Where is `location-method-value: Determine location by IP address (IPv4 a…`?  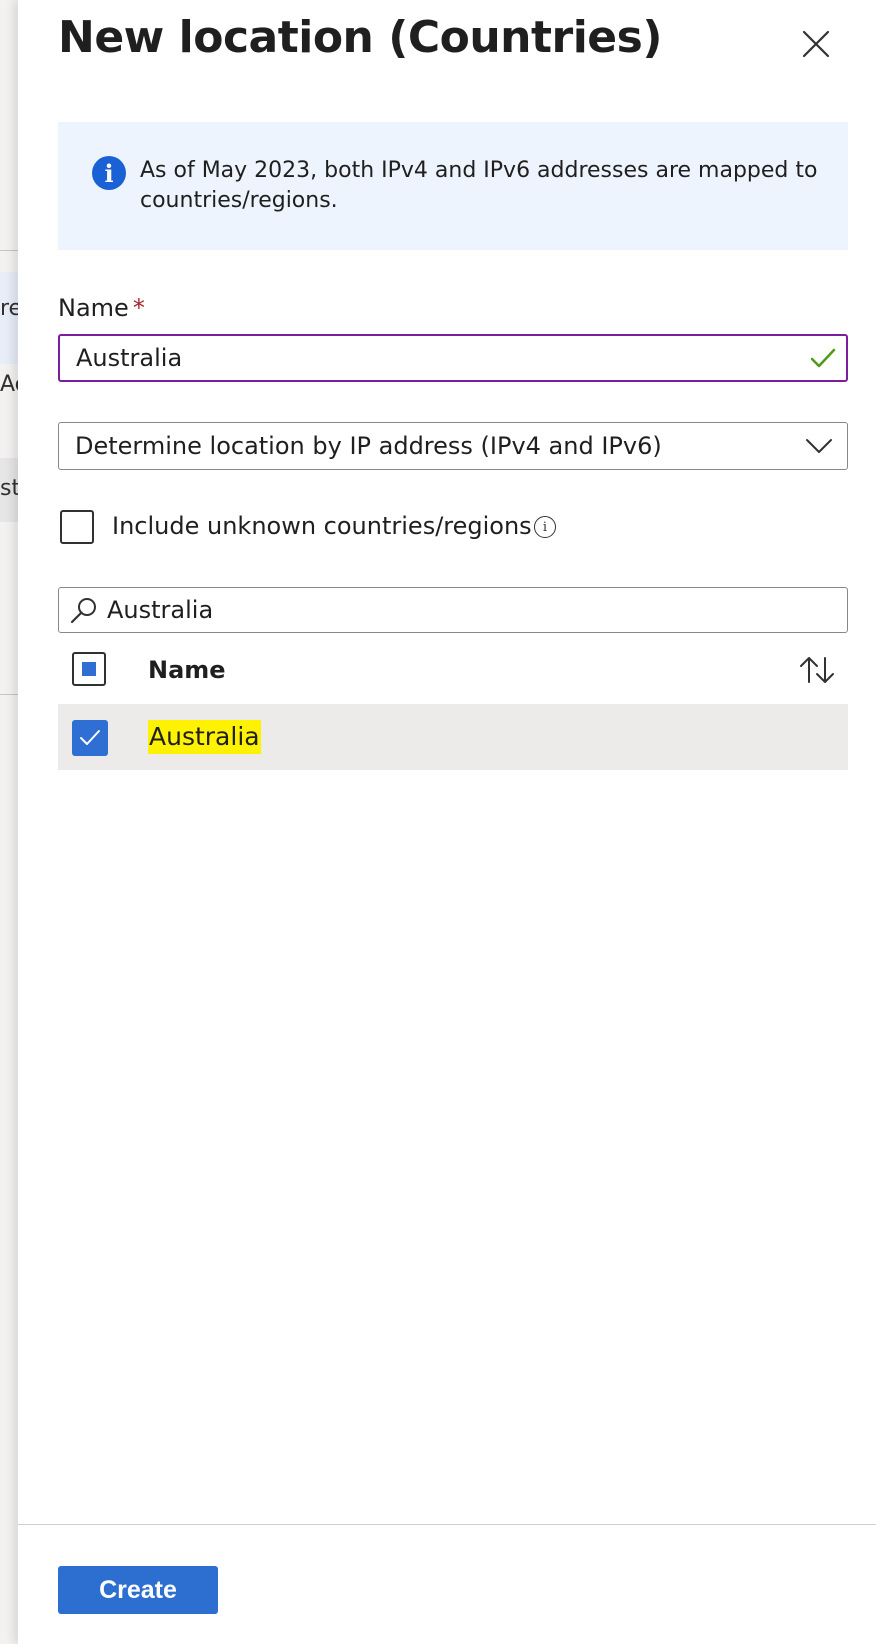
location-method-value: Determine location by IP address (IPv4 a… is located at coordinates (368, 446).